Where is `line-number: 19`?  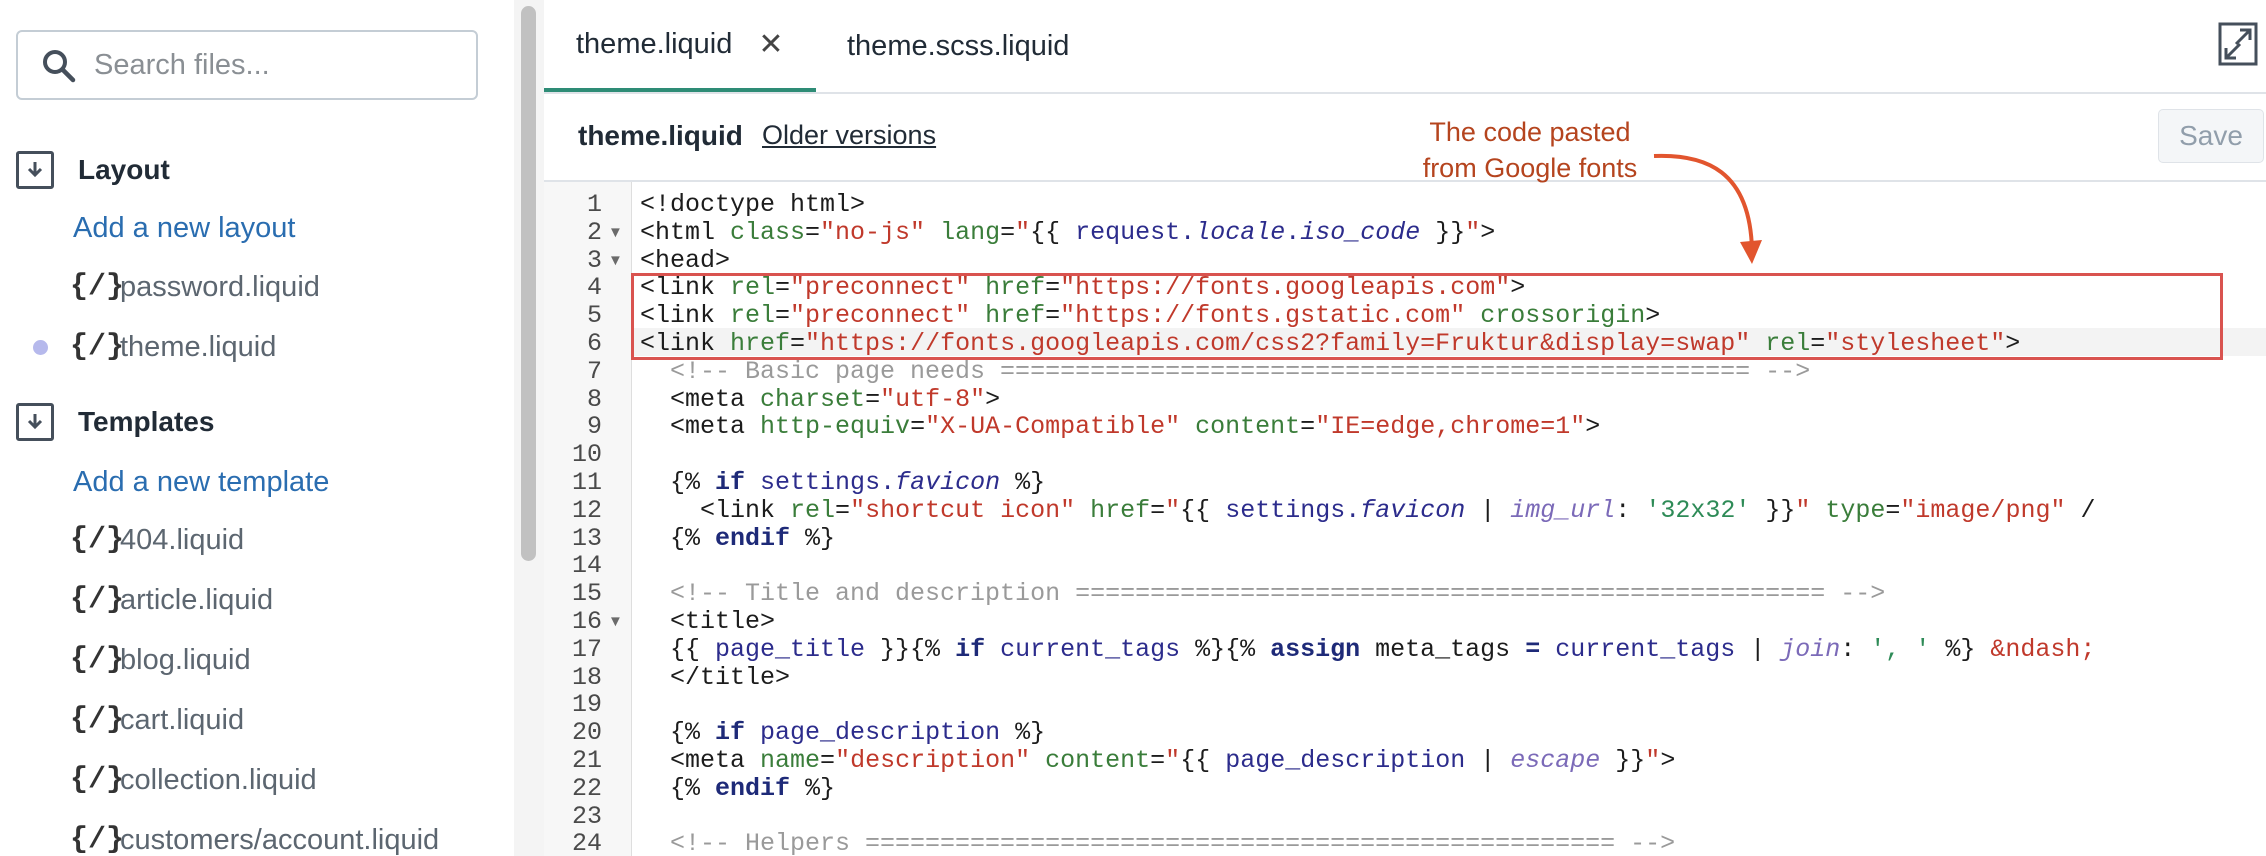 line-number: 19 is located at coordinates (586, 705).